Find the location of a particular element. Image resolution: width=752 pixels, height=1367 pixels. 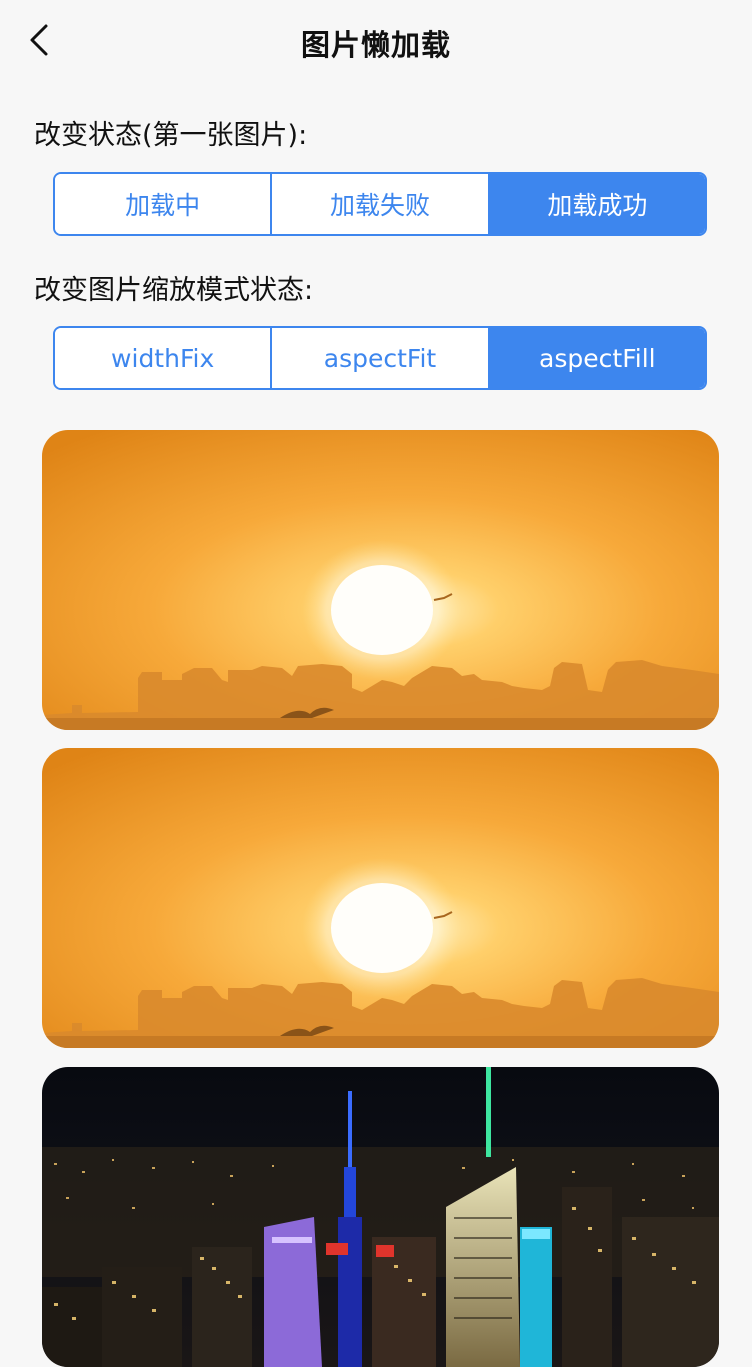

page-title: 图片懒加载 is located at coordinates (375, 45).